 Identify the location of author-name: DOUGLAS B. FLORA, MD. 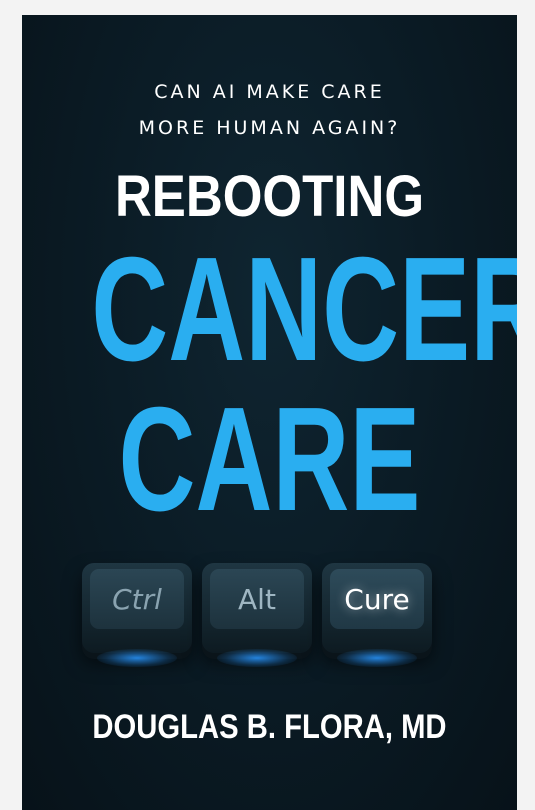
(269, 727).